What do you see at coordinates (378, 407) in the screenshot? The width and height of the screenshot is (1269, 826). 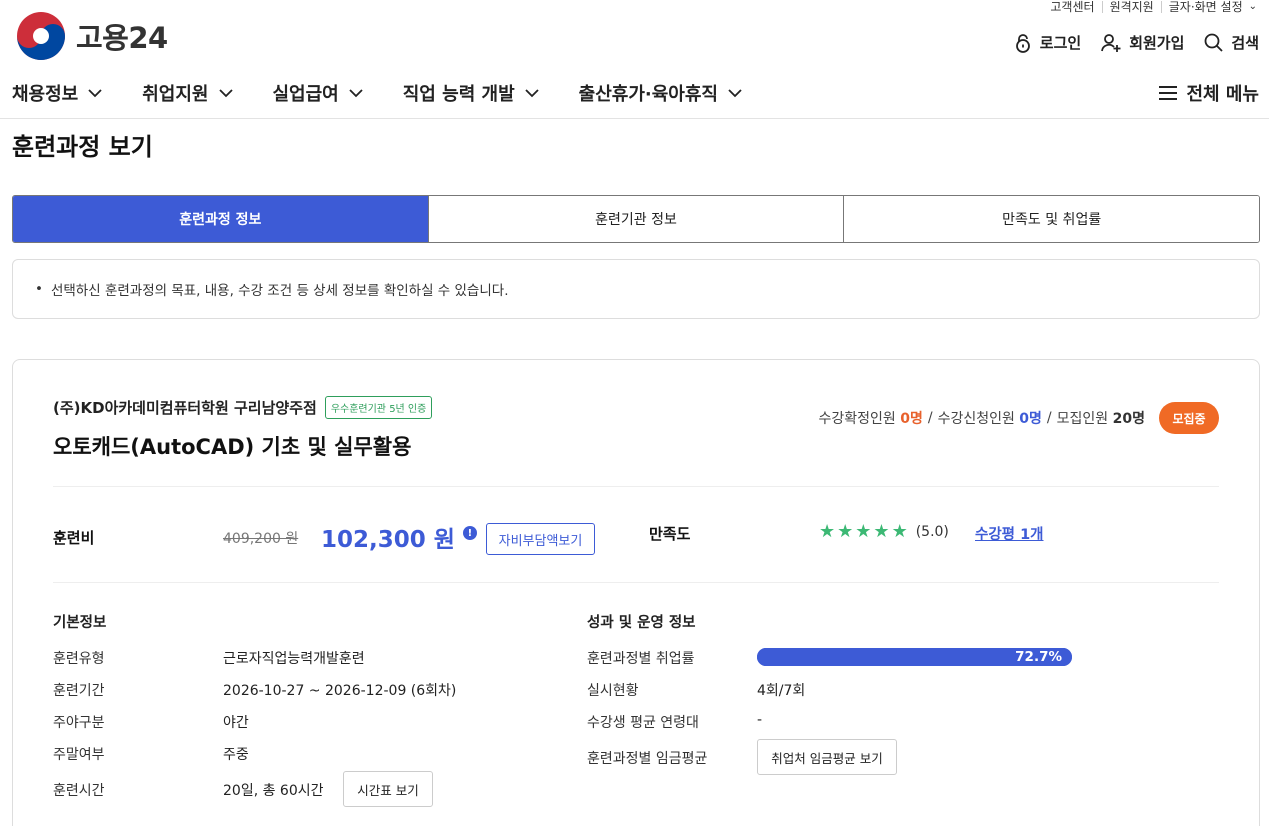 I see `cert-badge: 우수훈련기관 5년 인증` at bounding box center [378, 407].